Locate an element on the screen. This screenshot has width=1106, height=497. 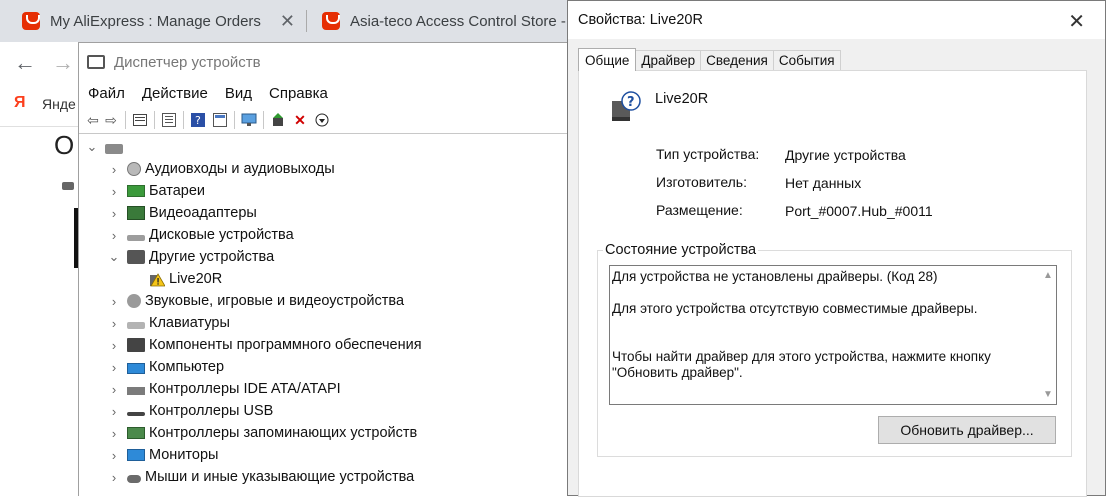
tree-item: › Контроллеры USB is located at coordinates (190, 411).